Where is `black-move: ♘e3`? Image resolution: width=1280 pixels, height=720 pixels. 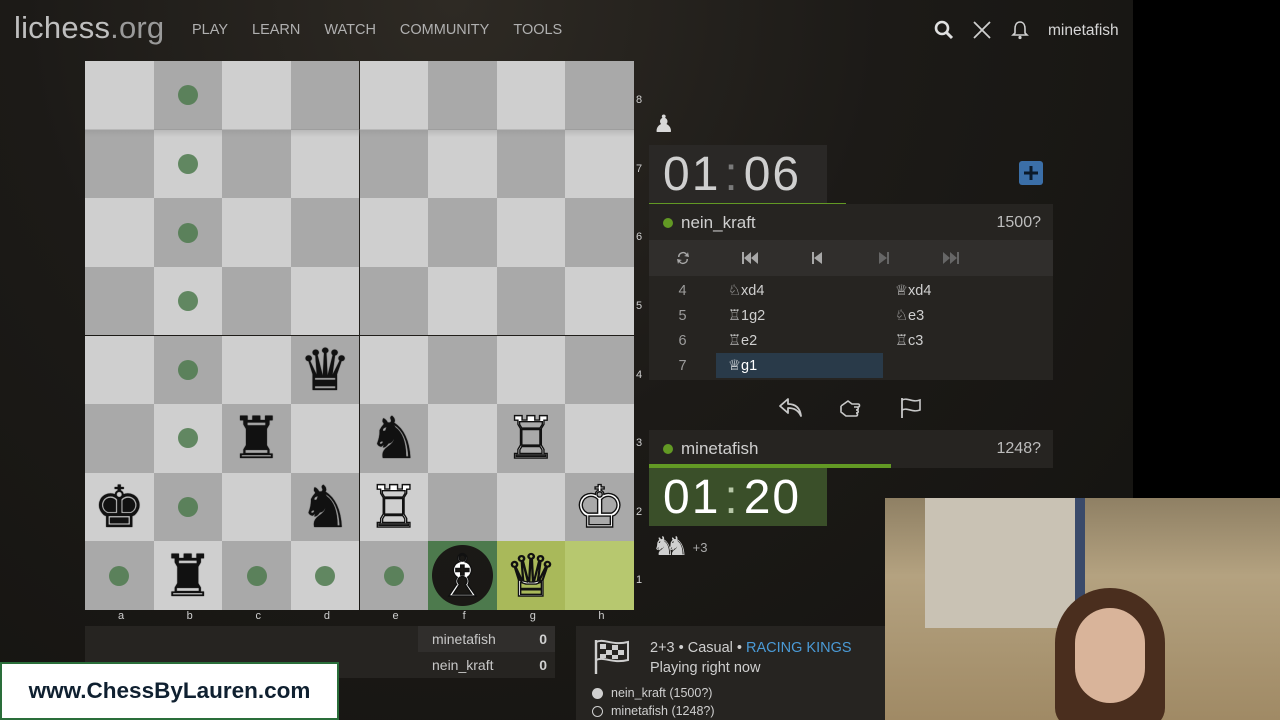 black-move: ♘e3 is located at coordinates (903, 316).